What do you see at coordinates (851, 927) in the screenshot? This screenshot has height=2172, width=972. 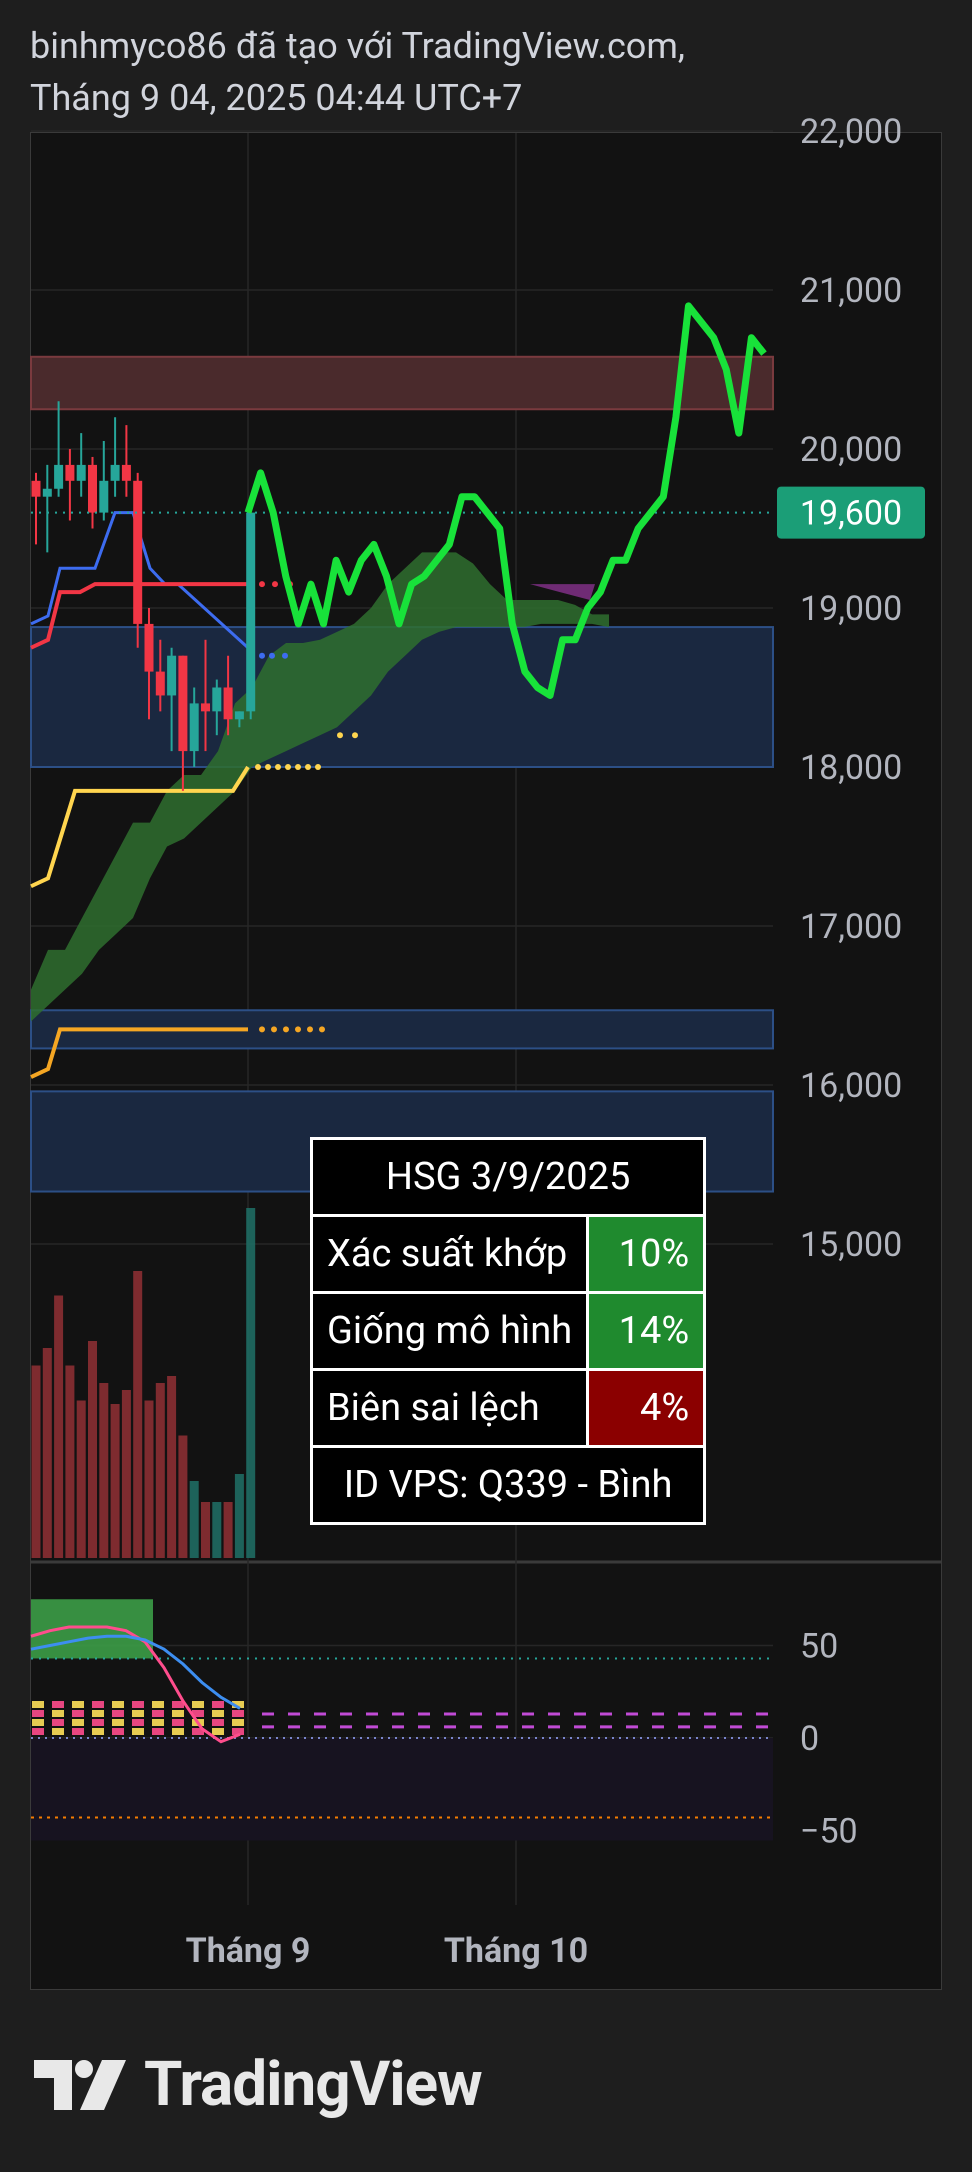 I see `price-axis-label: 17,000` at bounding box center [851, 927].